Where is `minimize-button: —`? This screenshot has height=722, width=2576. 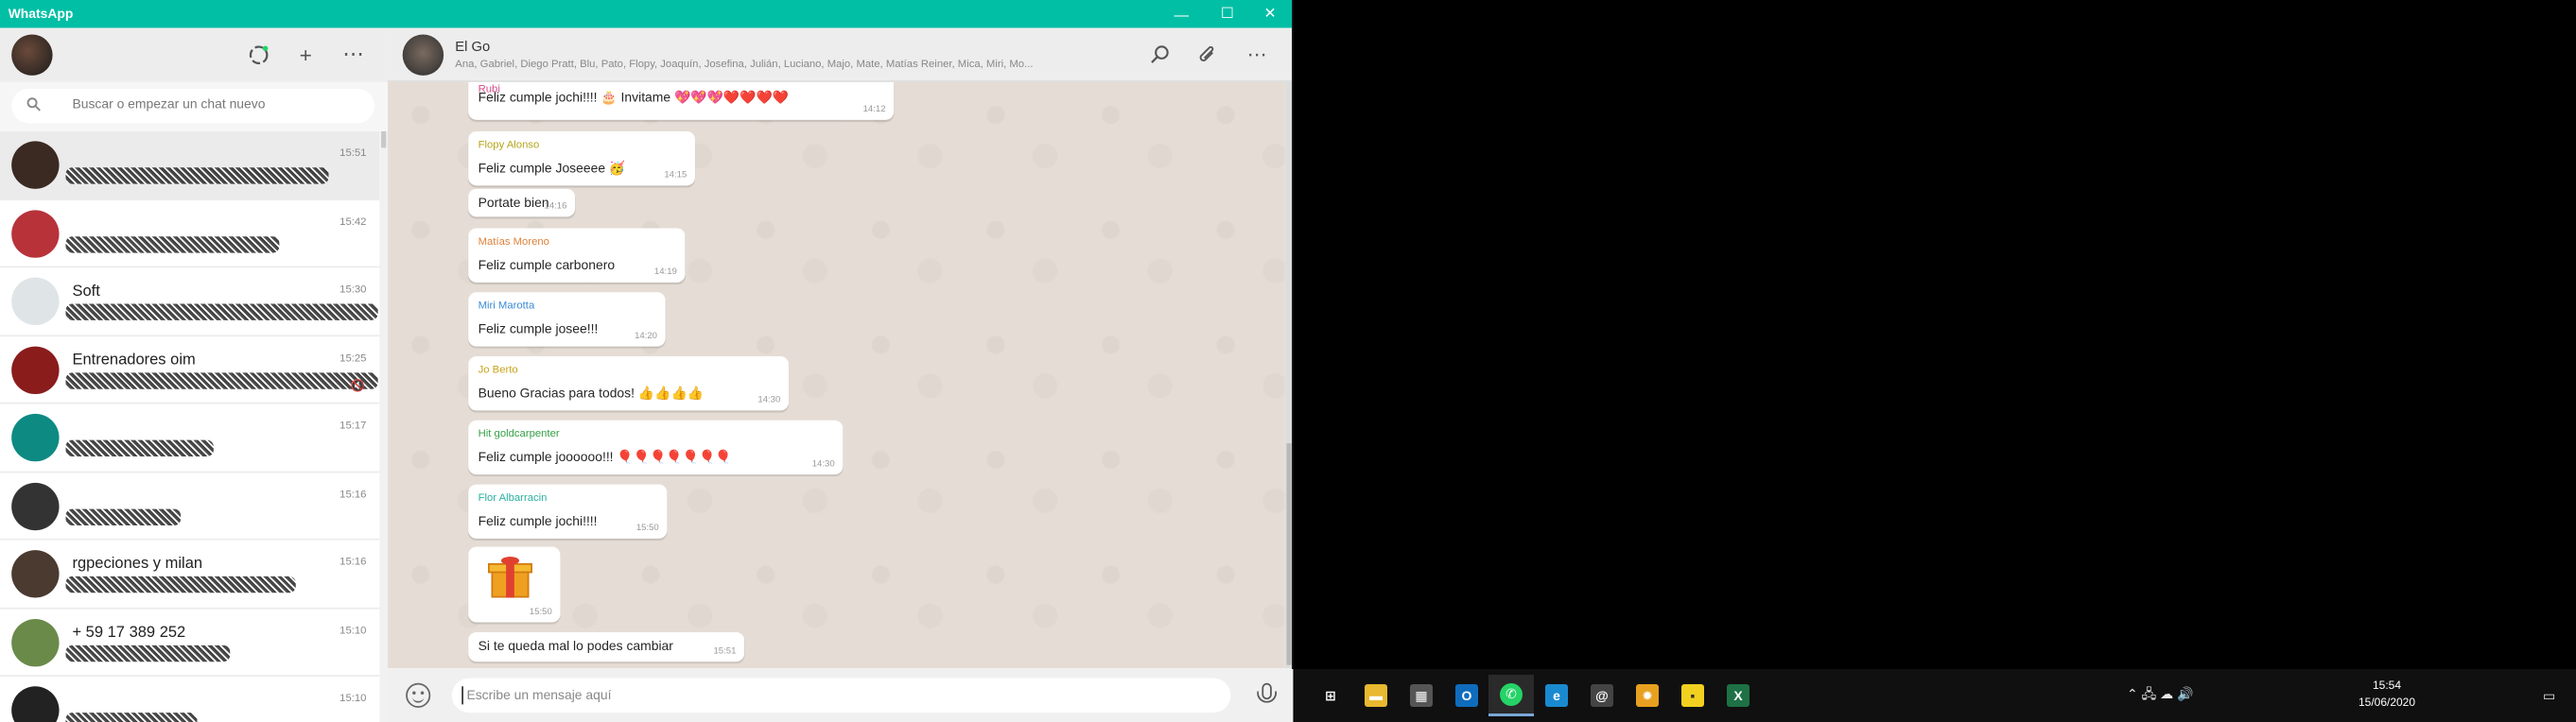
minimize-button: — is located at coordinates (1181, 14).